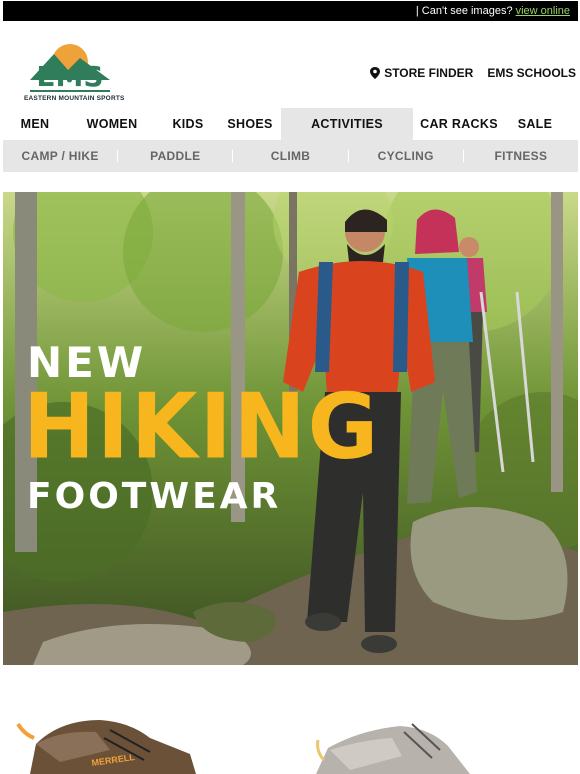 The height and width of the screenshot is (774, 580). What do you see at coordinates (521, 156) in the screenshot?
I see `subnav-fitness: FITNESS` at bounding box center [521, 156].